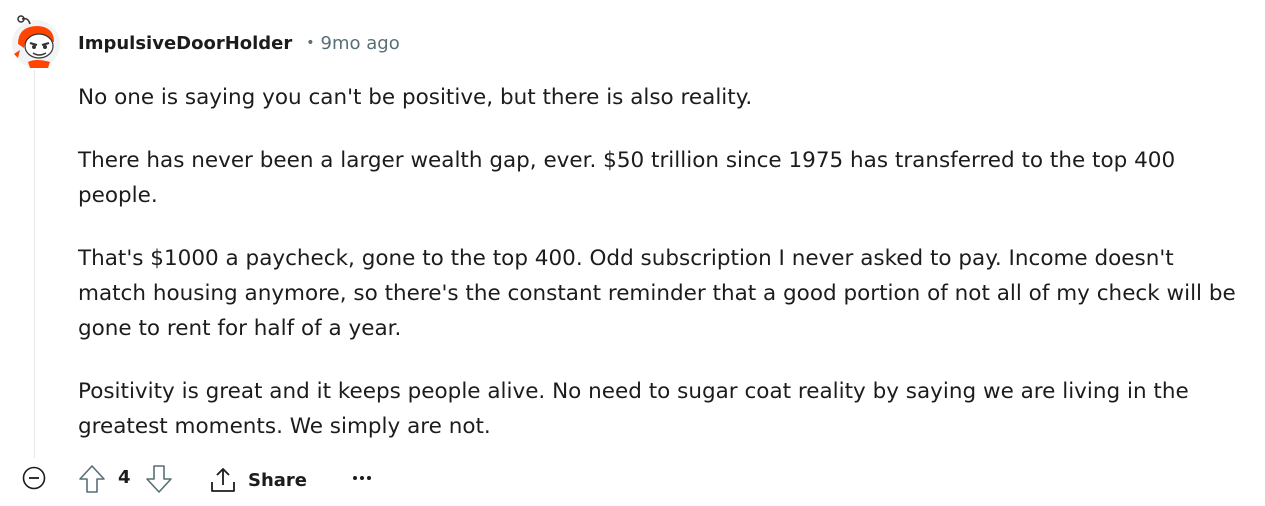 This screenshot has height=506, width=1265. Describe the element at coordinates (185, 43) in the screenshot. I see `author-username: ImpulsiveDoorHolder` at that location.